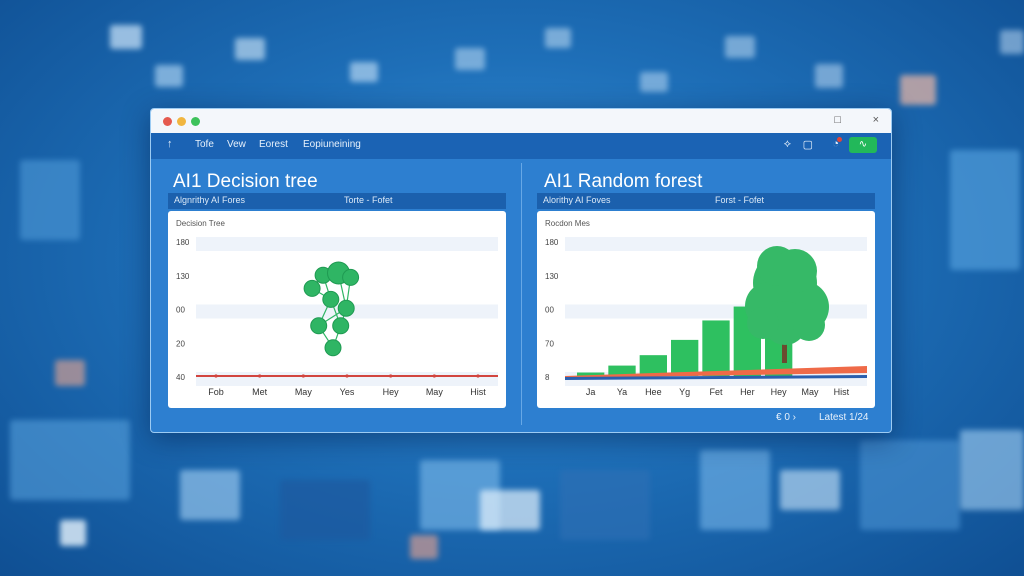 This screenshot has height=576, width=1024. Describe the element at coordinates (521, 146) in the screenshot. I see `toolbar: ↑ Tofe Vew Eorest Eopiuneining ⟡ ▢ ◔ ∿` at that location.